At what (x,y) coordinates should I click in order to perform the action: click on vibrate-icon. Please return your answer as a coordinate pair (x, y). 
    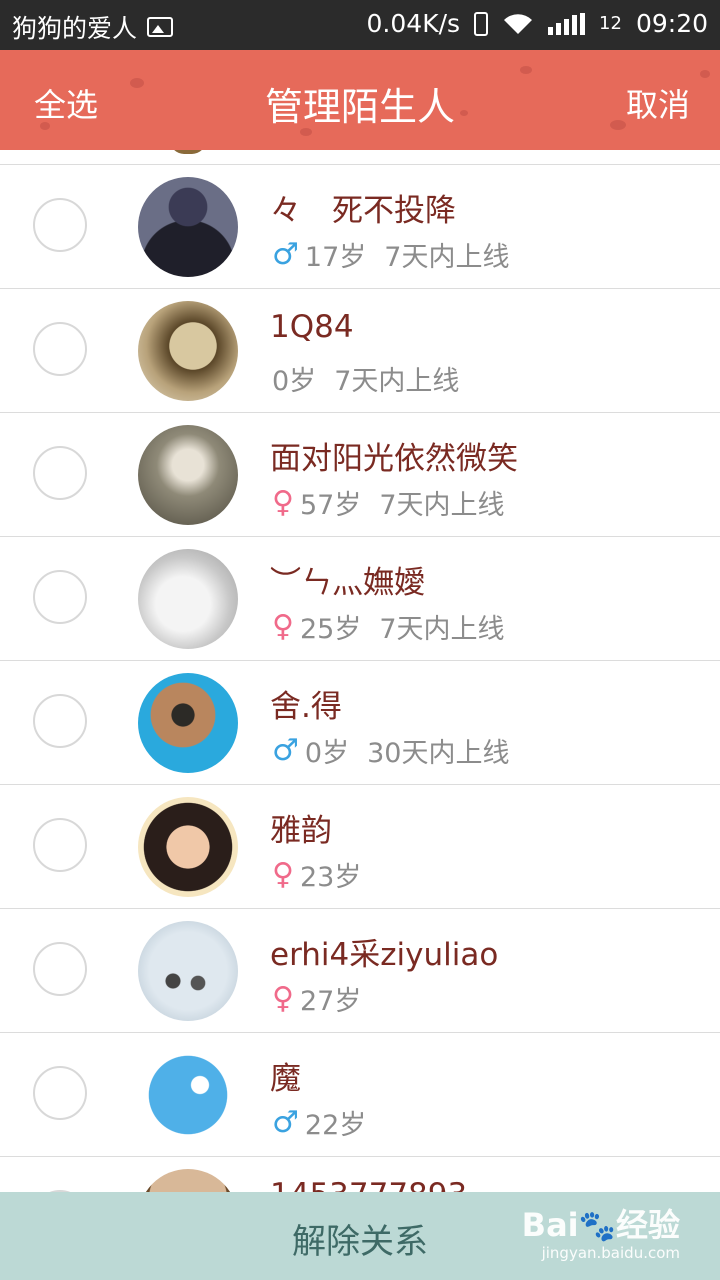
    Looking at the image, I should click on (481, 23).